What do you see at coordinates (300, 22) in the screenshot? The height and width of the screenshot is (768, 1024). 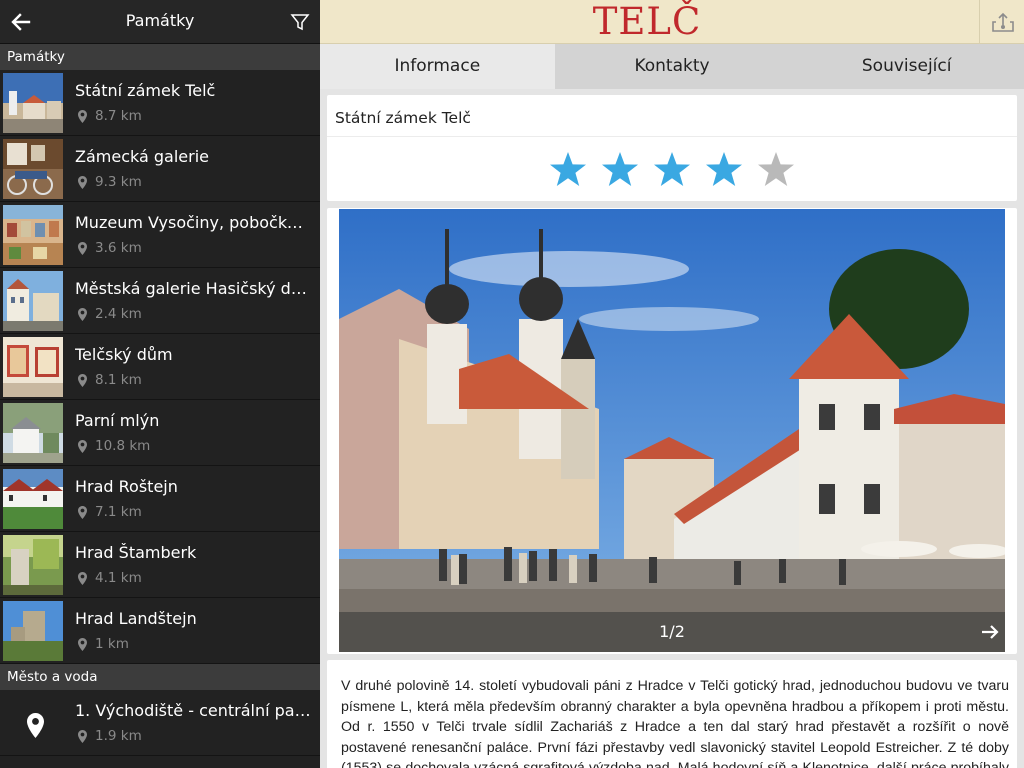 I see `filter-icon` at bounding box center [300, 22].